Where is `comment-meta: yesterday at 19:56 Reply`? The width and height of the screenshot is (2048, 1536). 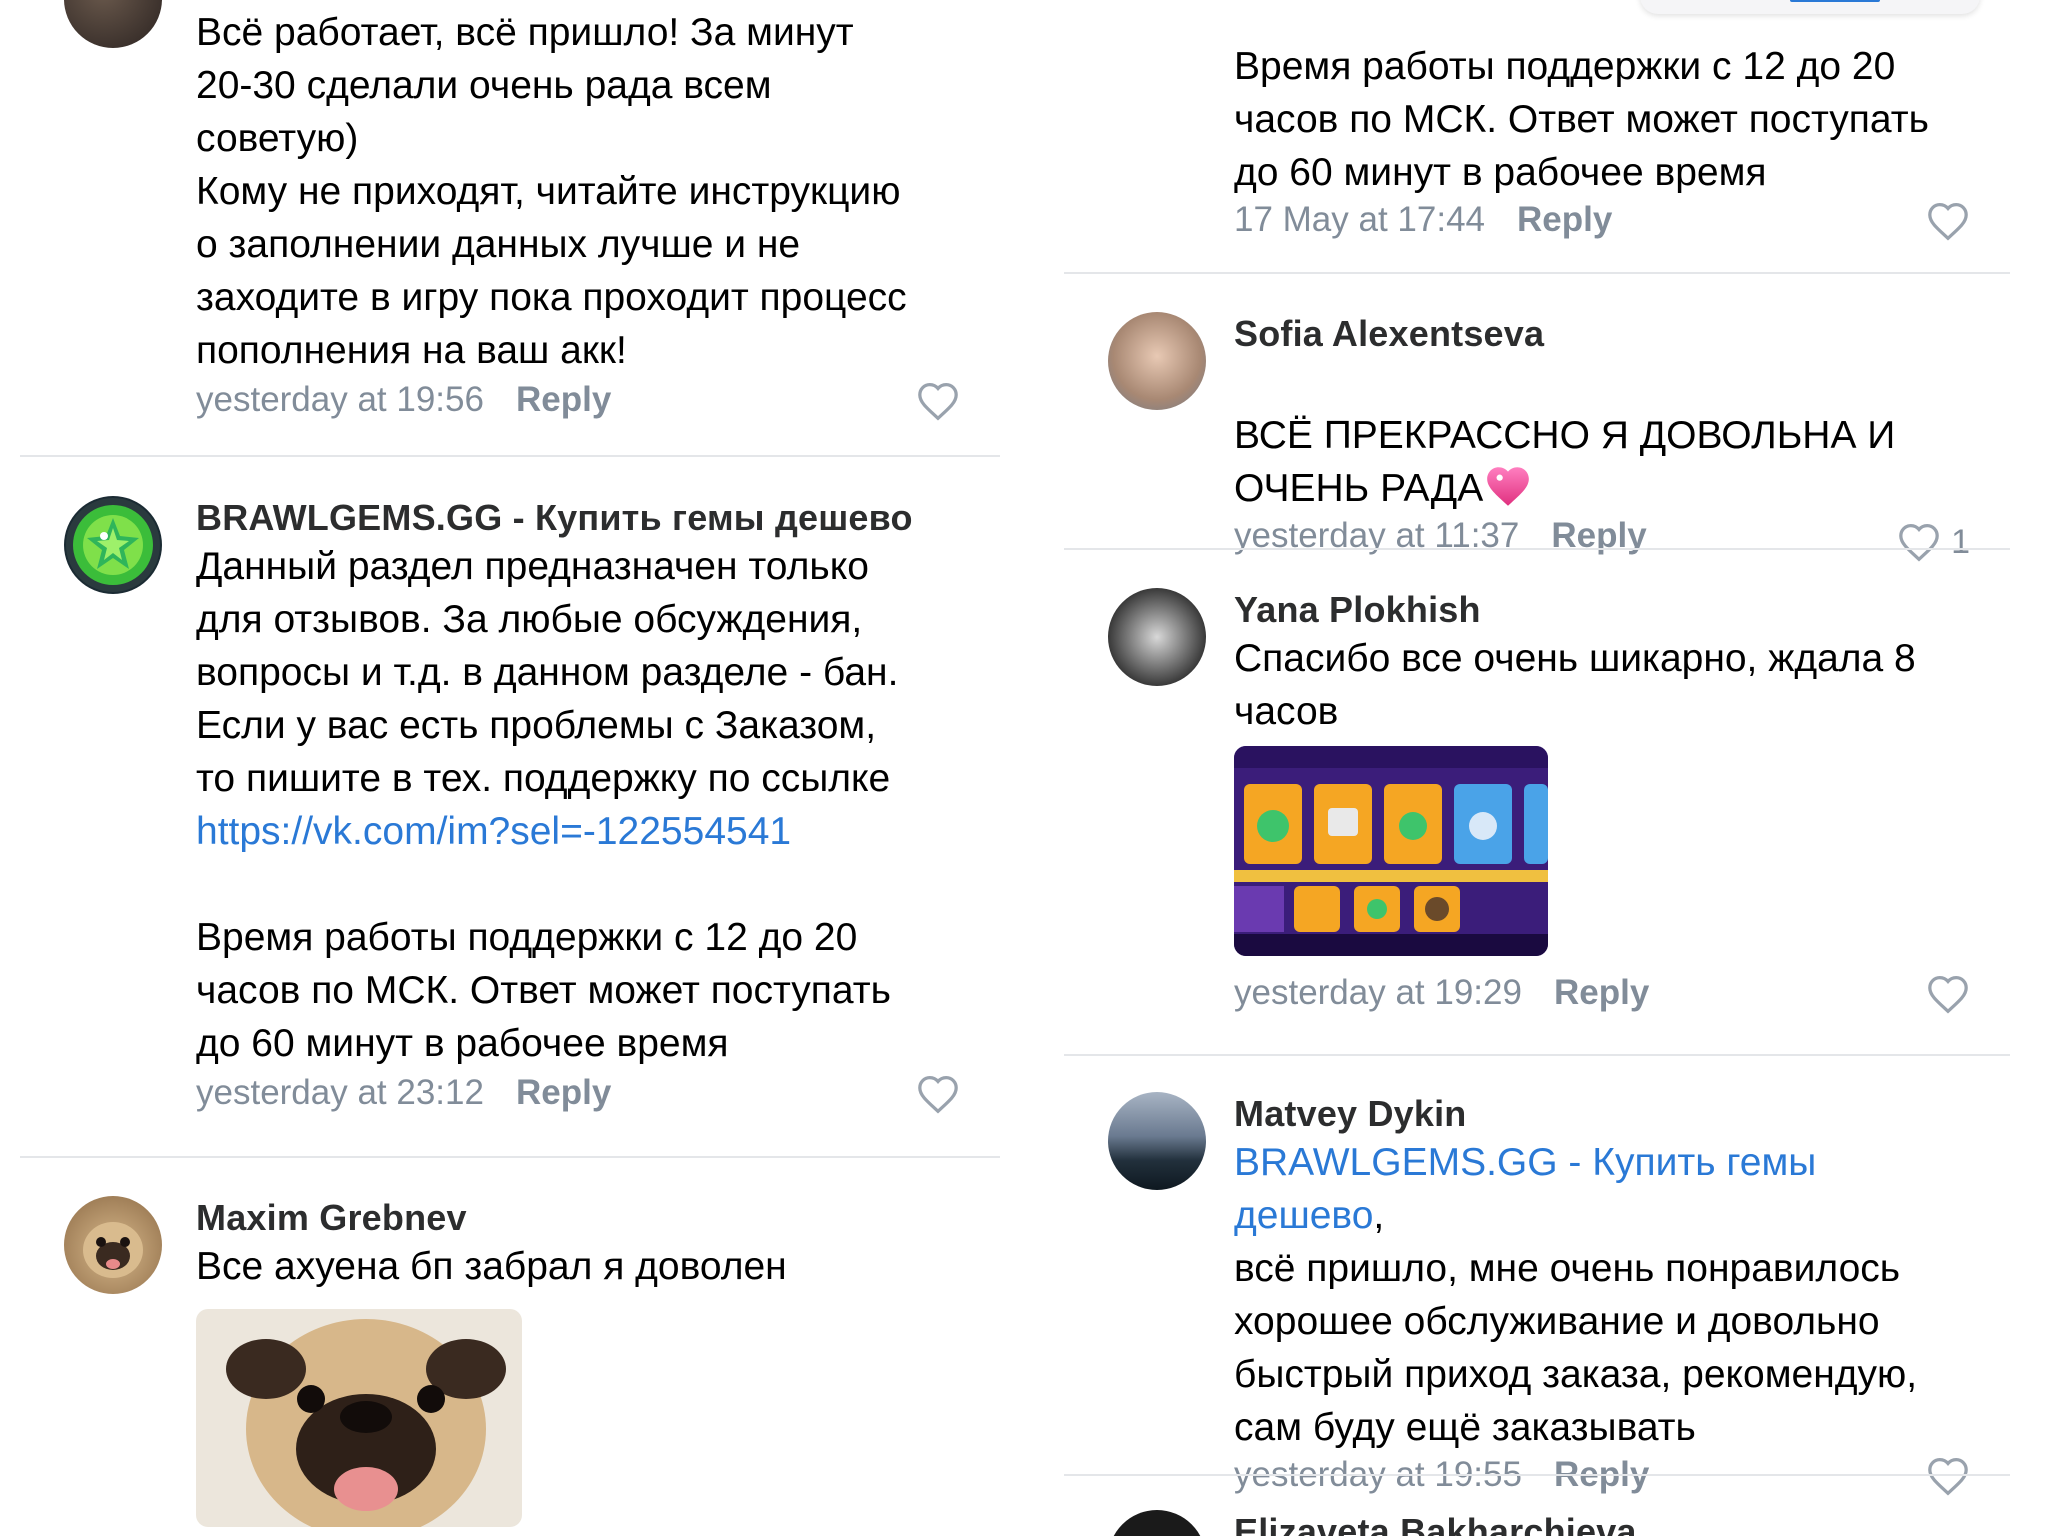
comment-meta: yesterday at 19:56 Reply is located at coordinates (578, 400).